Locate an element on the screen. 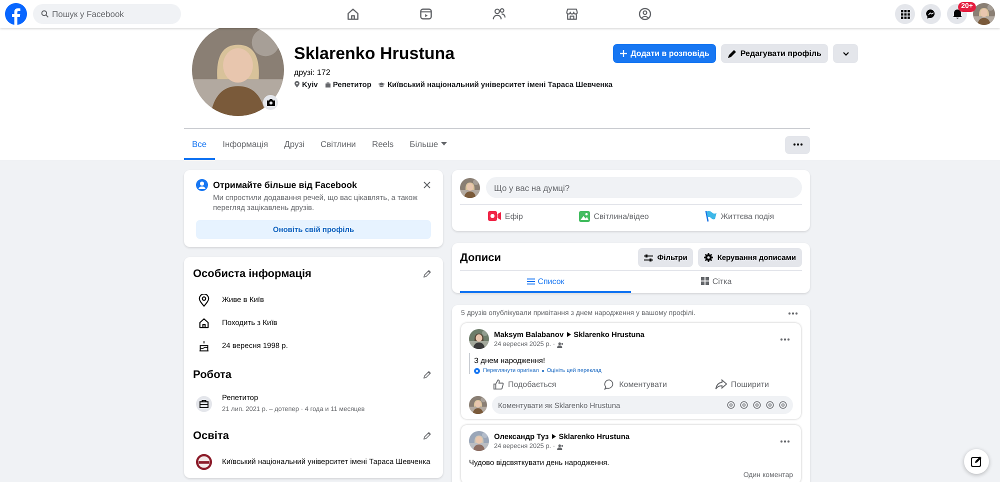  chat-bubble-icon is located at coordinates (931, 14).